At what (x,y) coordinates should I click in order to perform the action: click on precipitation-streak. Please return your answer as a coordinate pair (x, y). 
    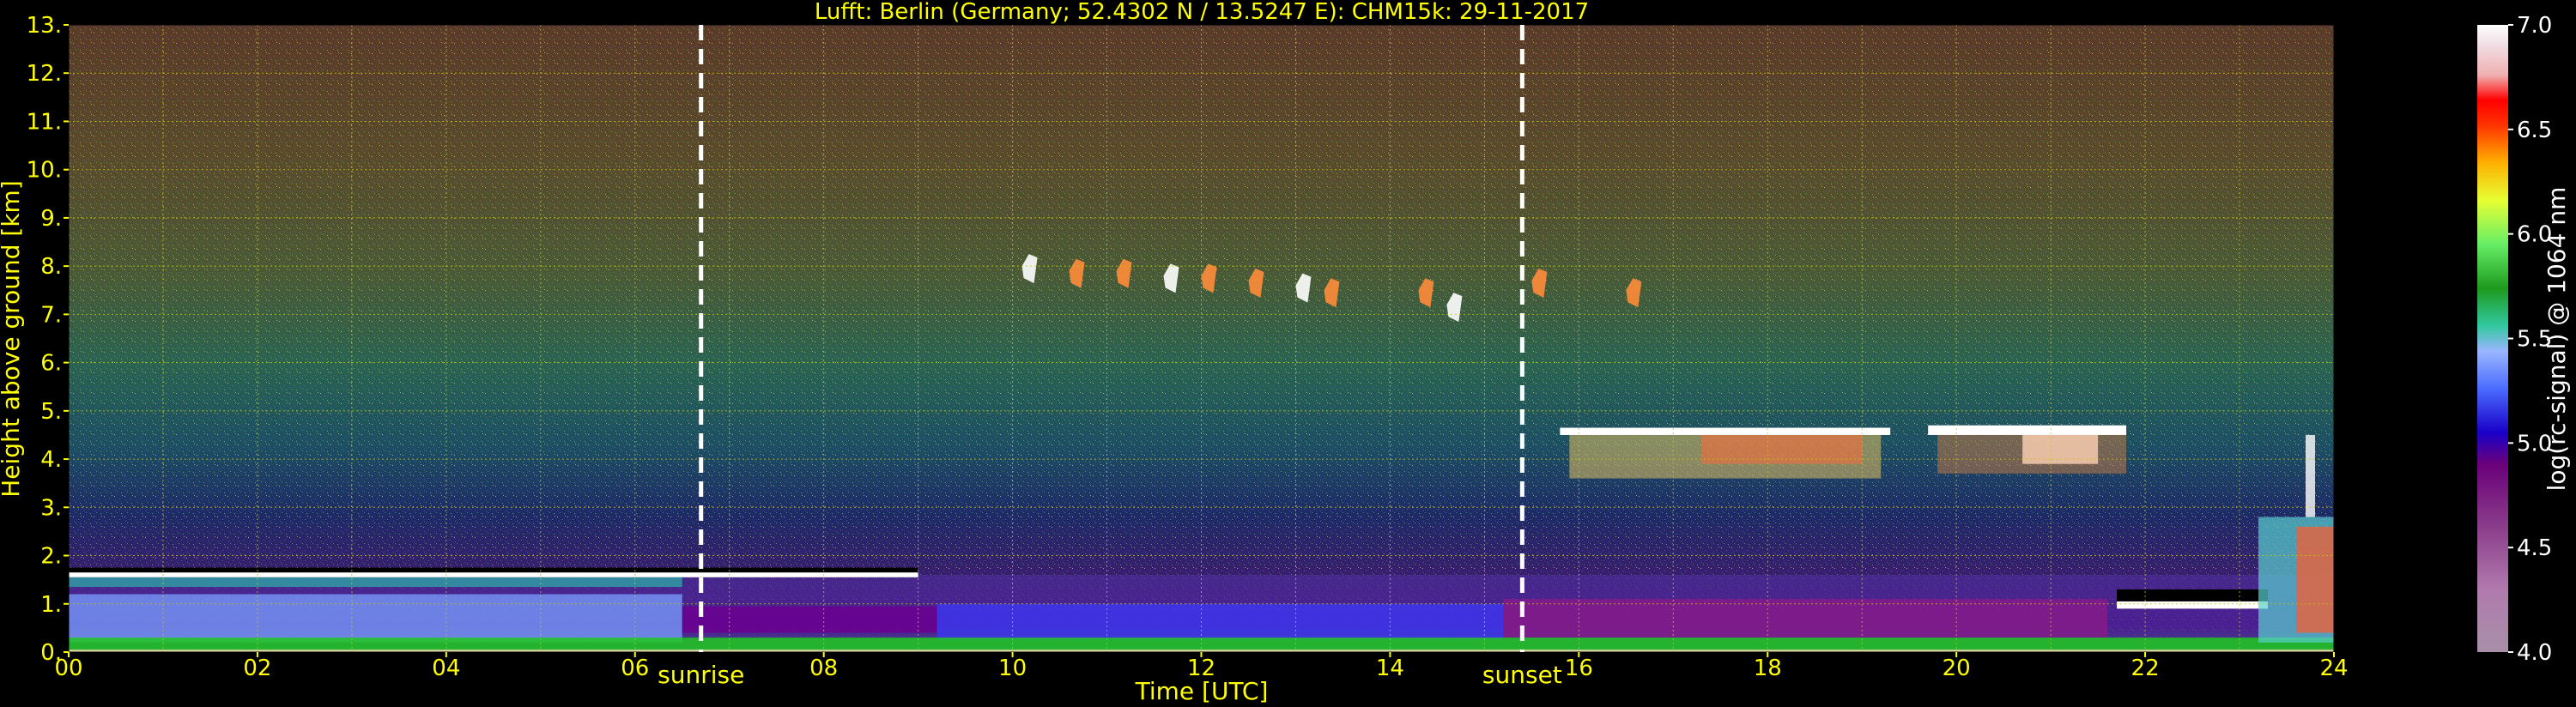
    Looking at the image, I should click on (2311, 476).